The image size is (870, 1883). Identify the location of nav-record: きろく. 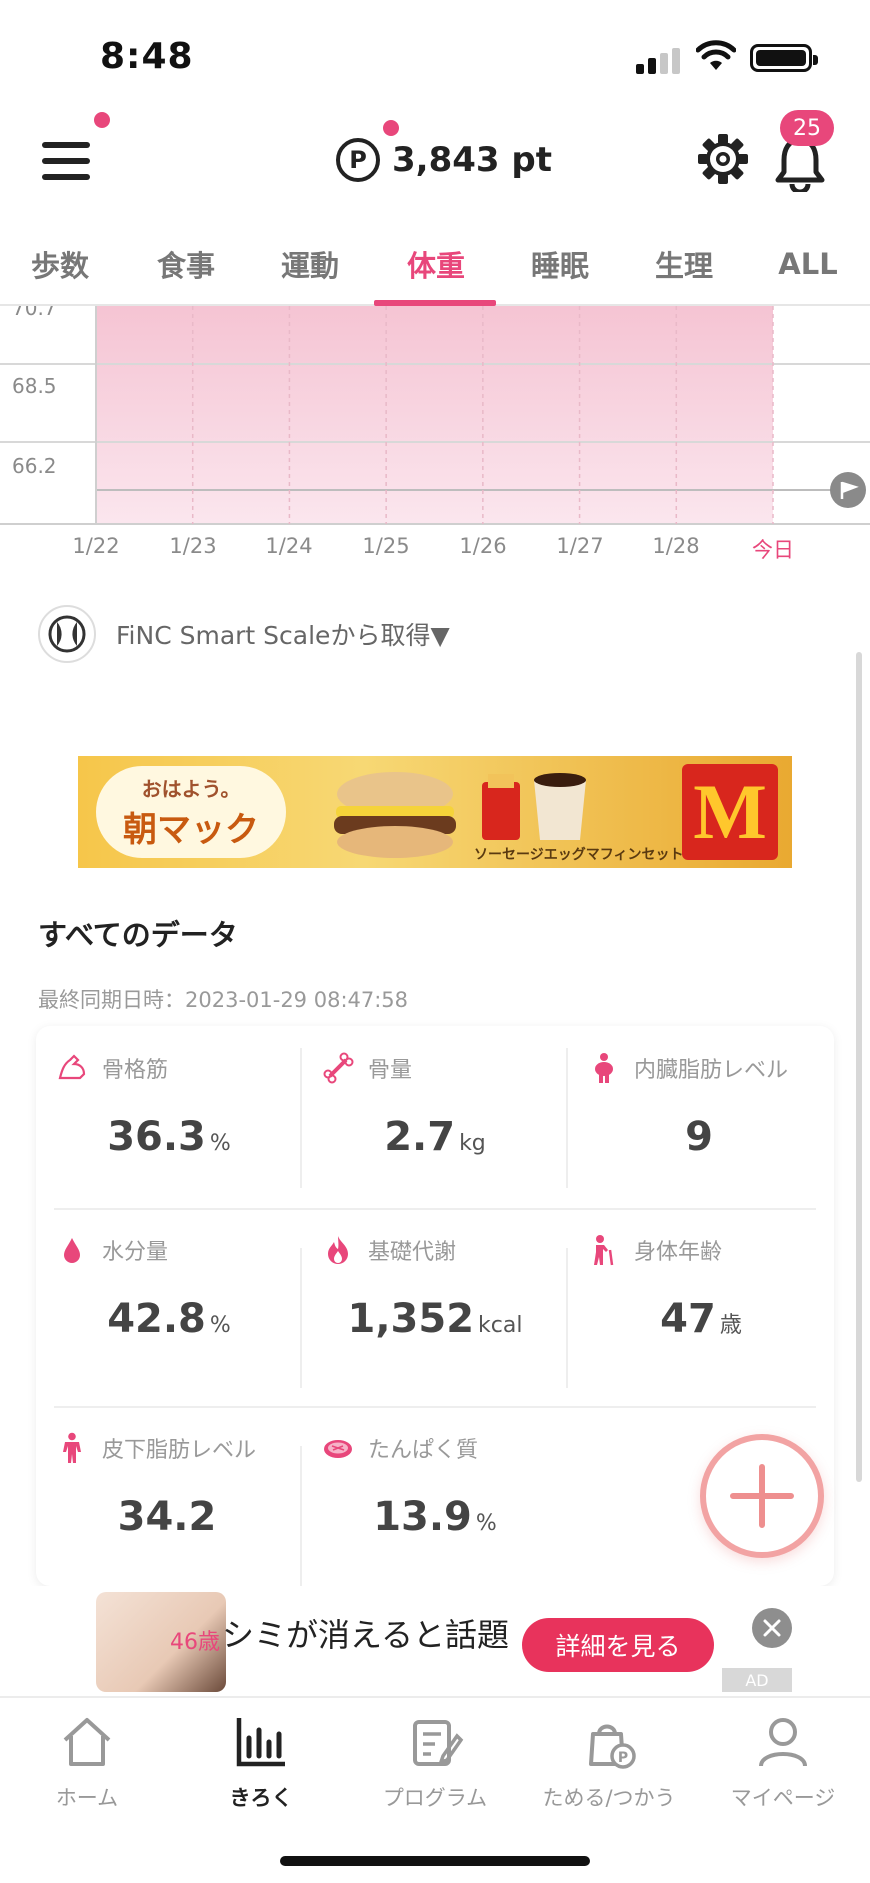
(261, 1767).